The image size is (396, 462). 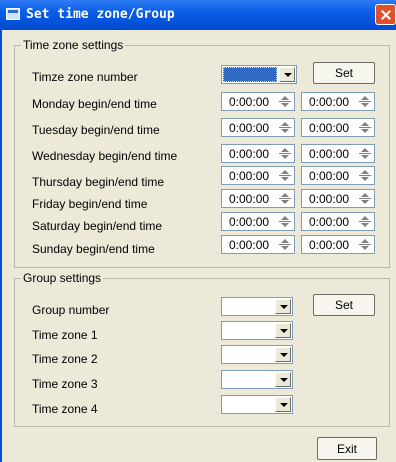 What do you see at coordinates (62, 278) in the screenshot?
I see `group-settings-legend: Group settings` at bounding box center [62, 278].